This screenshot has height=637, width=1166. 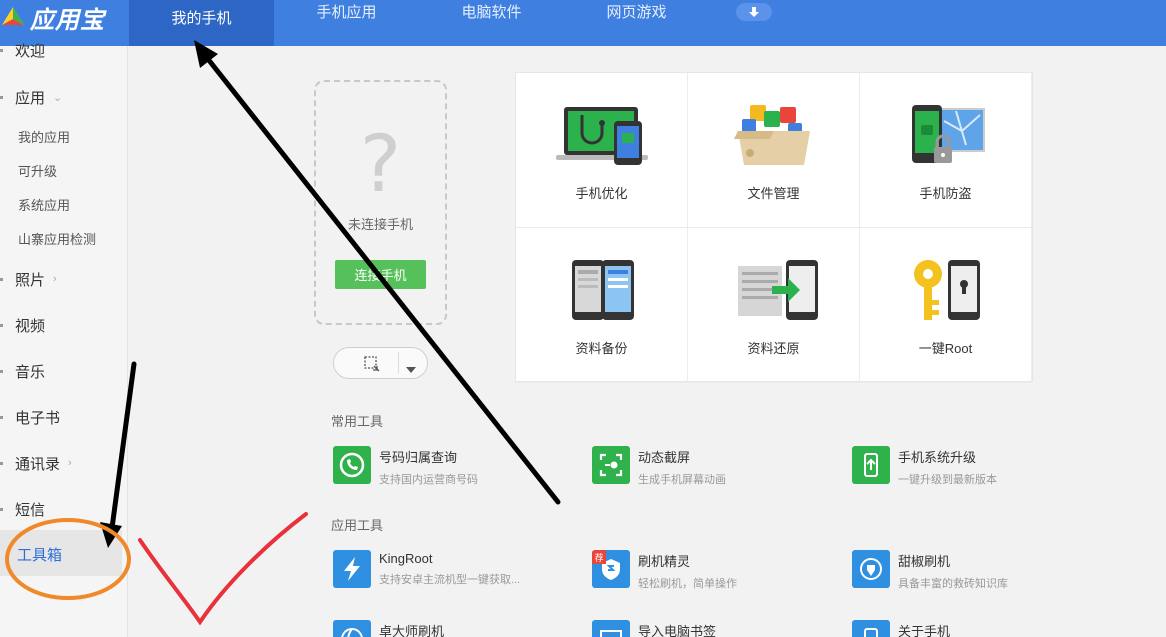 I want to click on tool-name: 导入电脑书签, so click(x=677, y=630).